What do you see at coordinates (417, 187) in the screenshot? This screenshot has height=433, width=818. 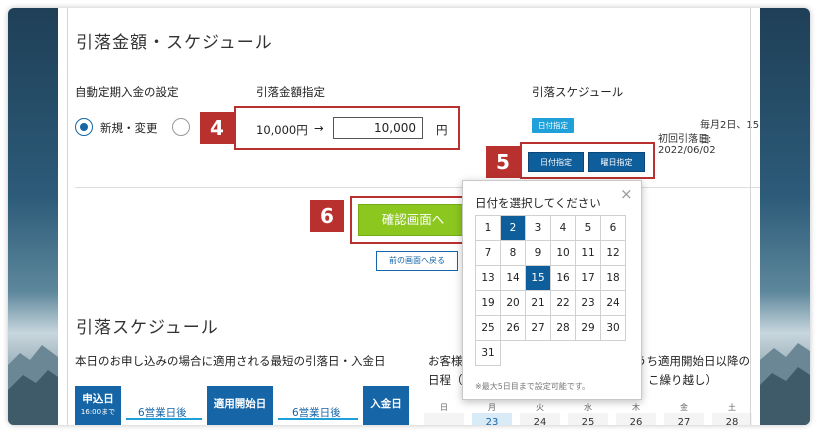 I see `divider` at bounding box center [417, 187].